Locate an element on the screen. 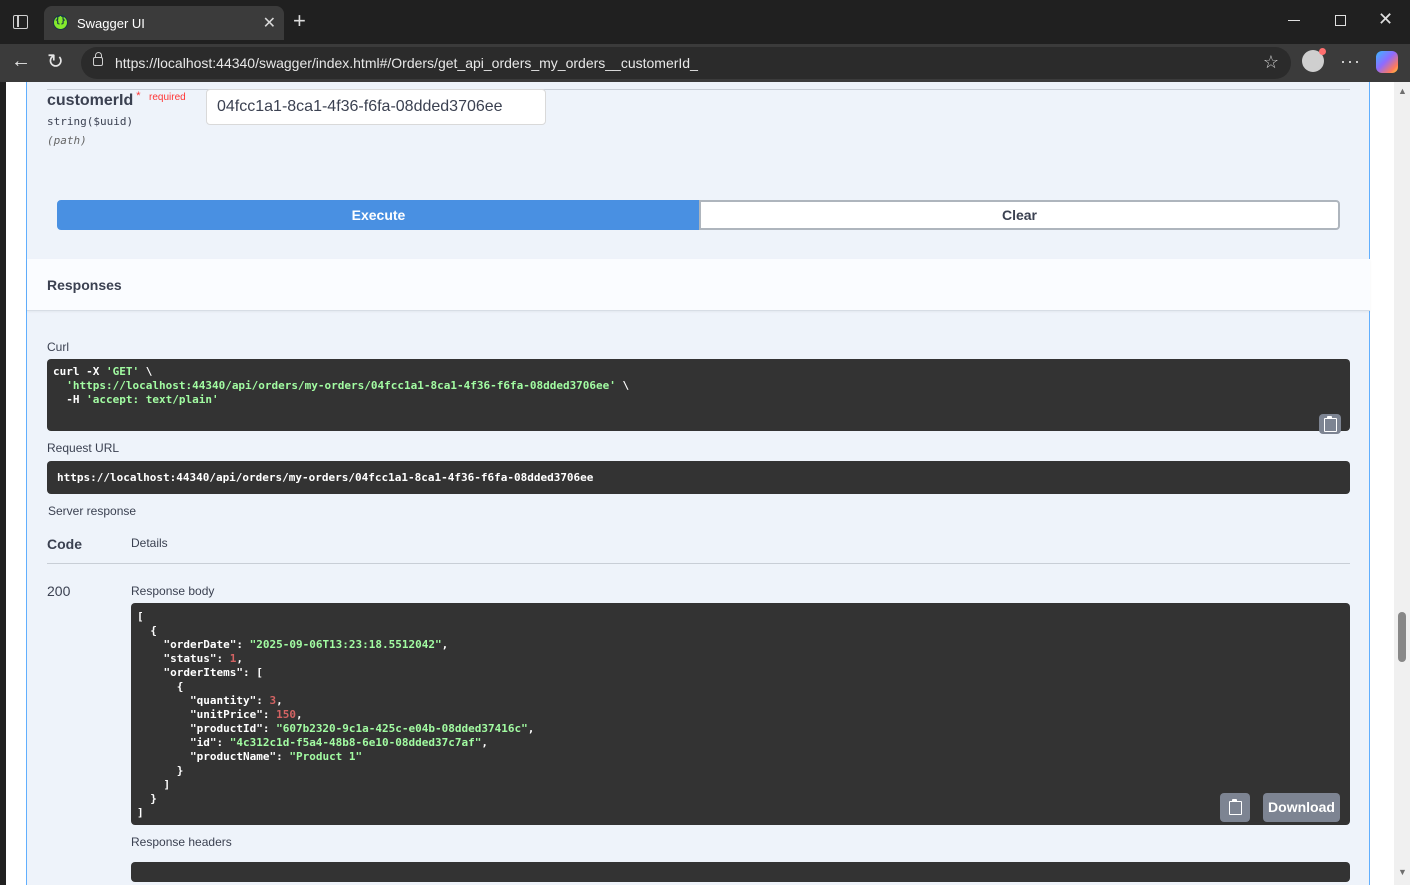 The width and height of the screenshot is (1410, 885). favorite-star-icon: ☆ is located at coordinates (1271, 62).